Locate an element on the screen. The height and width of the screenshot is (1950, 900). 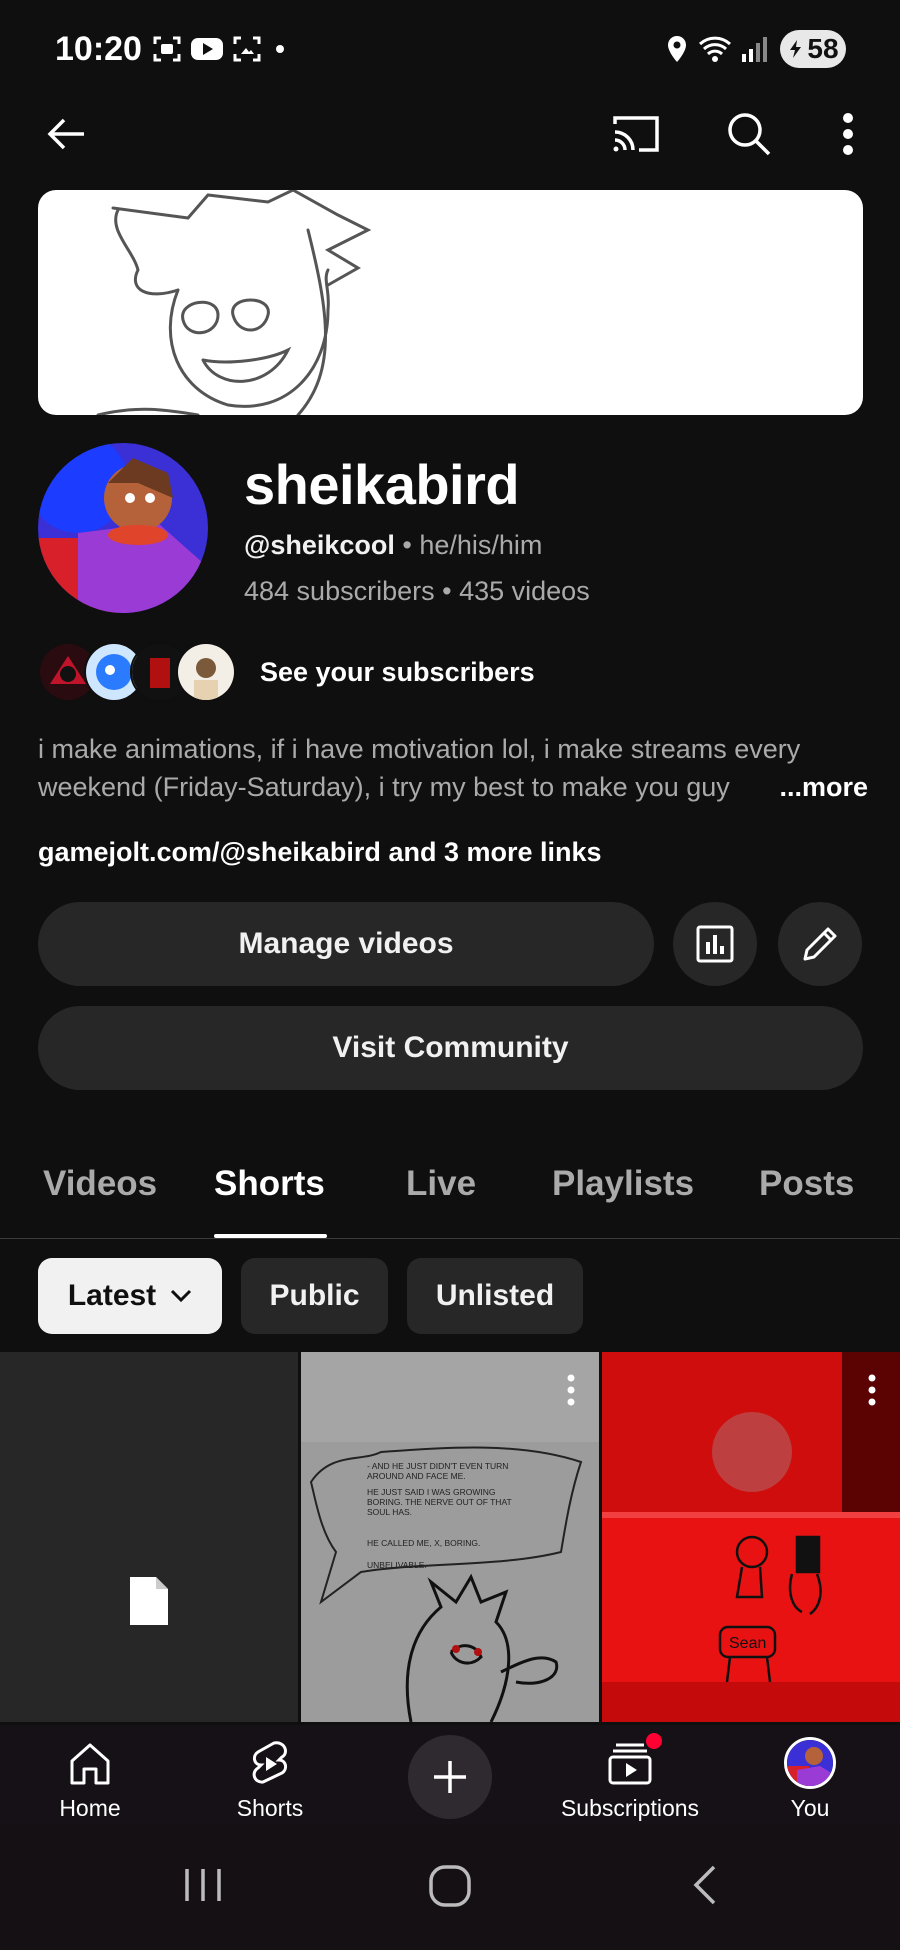
status-bar: 10:20 58 is located at coordinates (450, 50).